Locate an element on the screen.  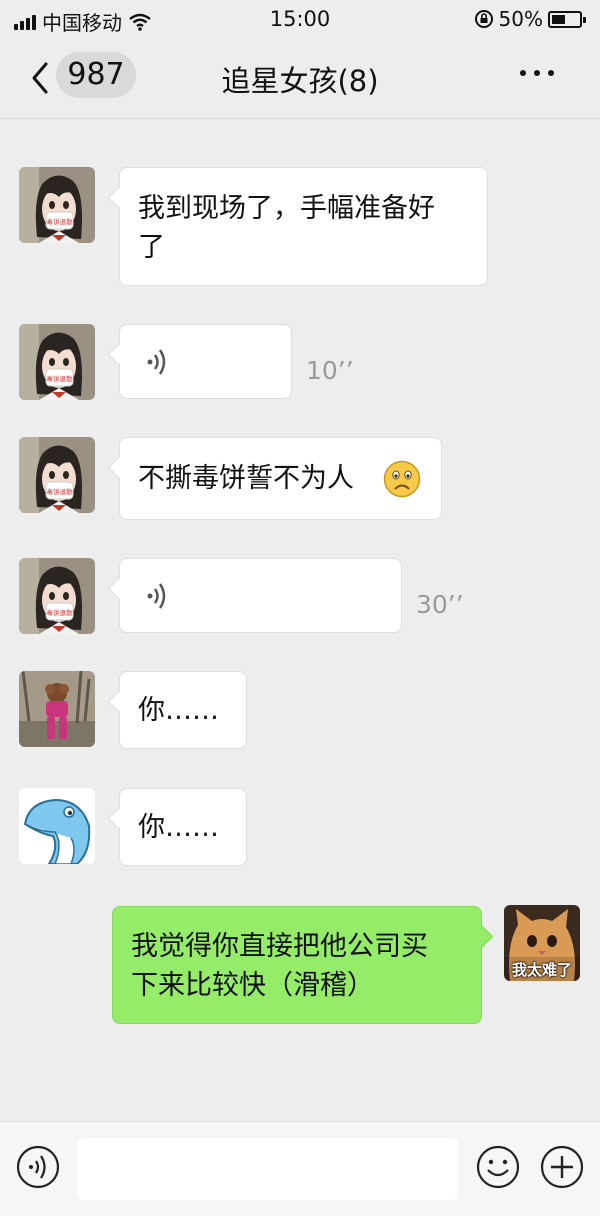
message-bubble-1: 我到现场了，手幅准备好 了 is located at coordinates (303, 226).